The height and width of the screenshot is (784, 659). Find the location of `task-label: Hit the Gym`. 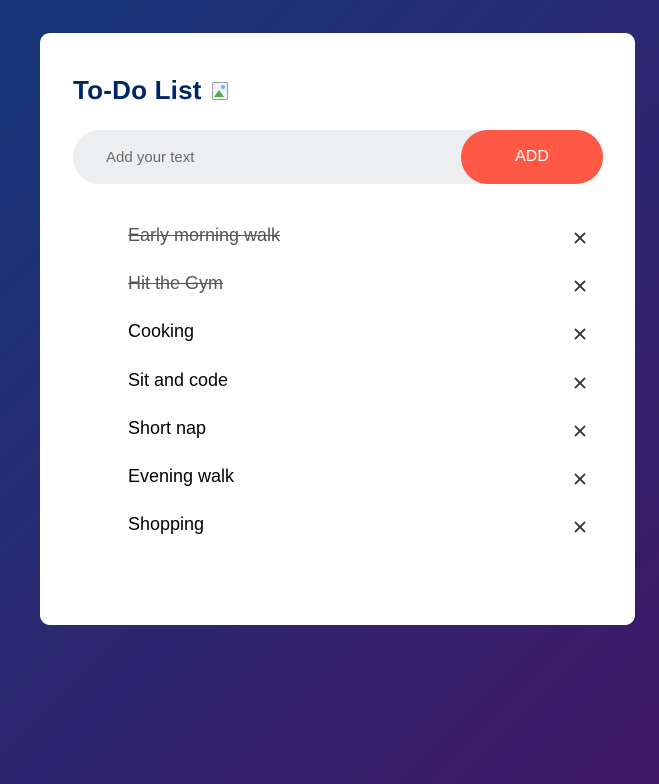

task-label: Hit the Gym is located at coordinates (176, 283).